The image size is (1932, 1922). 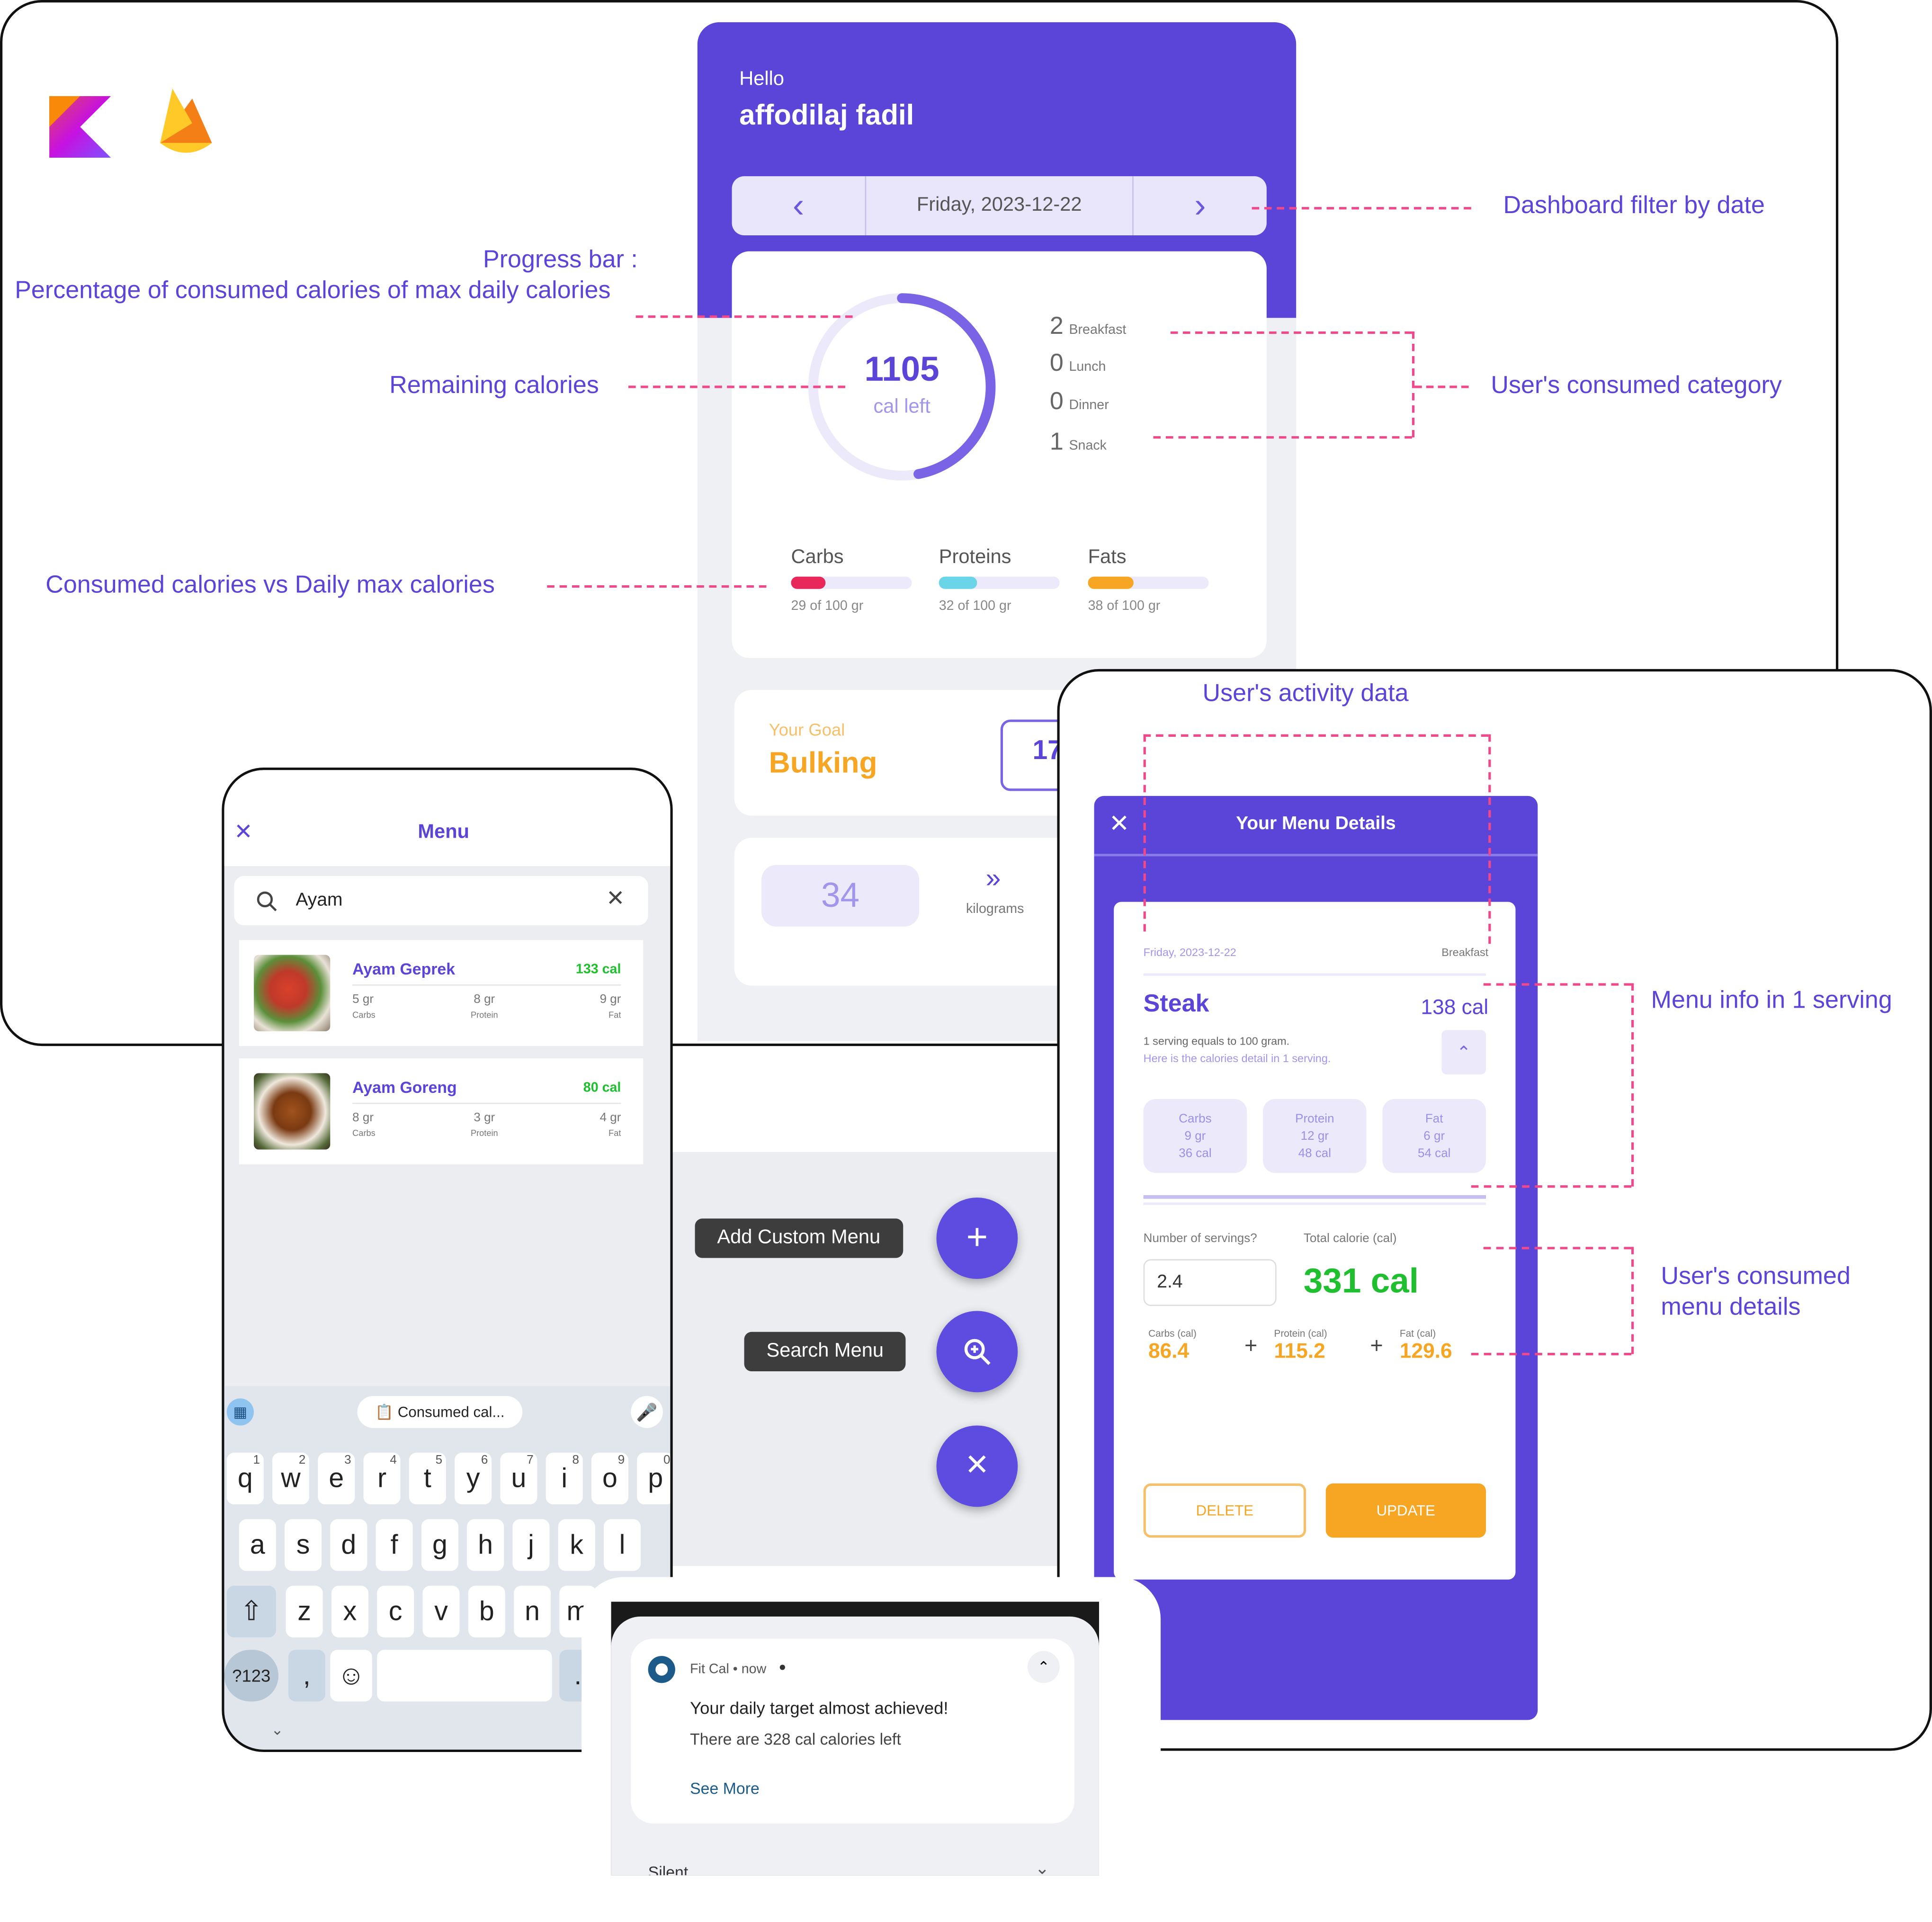 I want to click on item-divider, so click(x=486, y=985).